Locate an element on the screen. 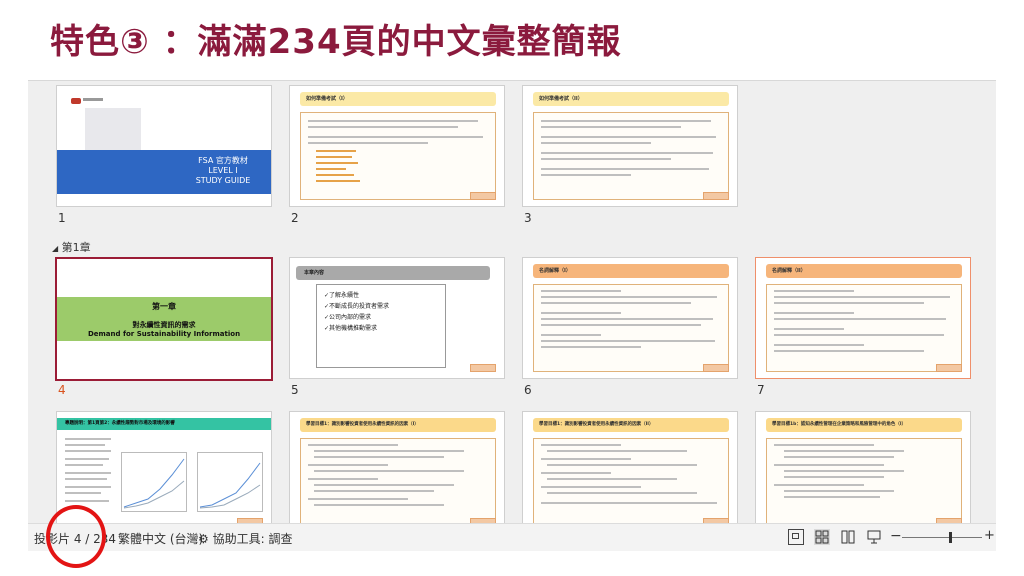 The height and width of the screenshot is (576, 1024). slide-8-title: 專題說明：第1頁第2：永續性趨勢對市場及環境的影響 is located at coordinates (164, 424).